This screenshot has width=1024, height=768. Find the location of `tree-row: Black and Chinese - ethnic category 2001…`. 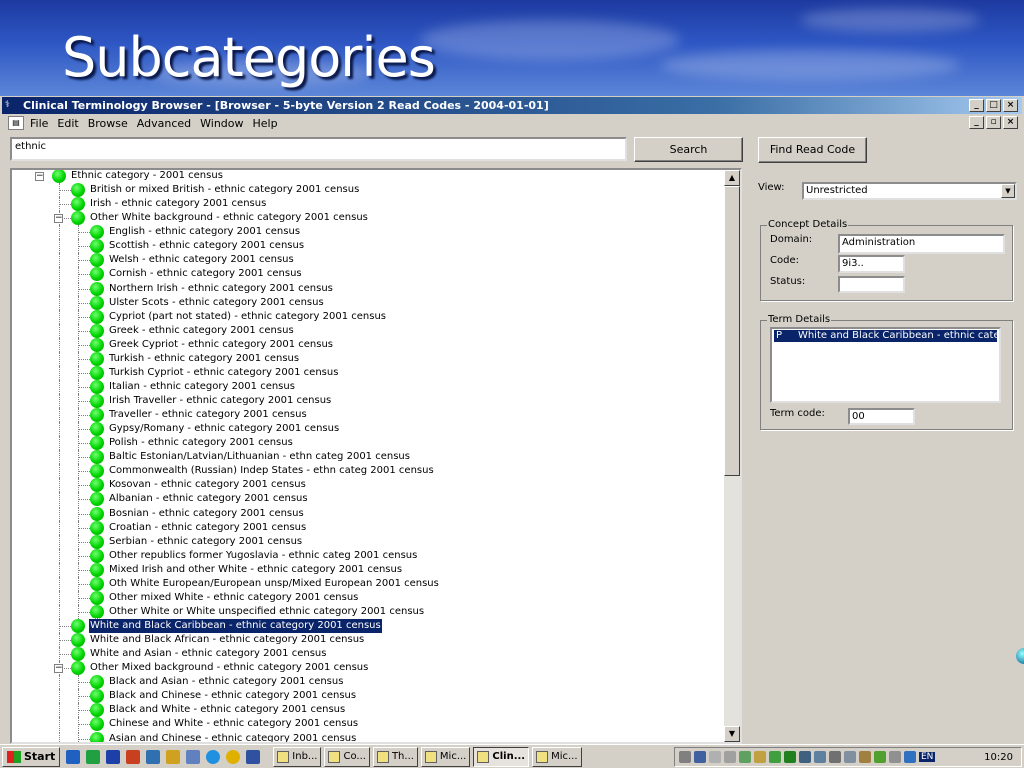

tree-row: Black and Chinese - ethnic category 2001… is located at coordinates (370, 696).